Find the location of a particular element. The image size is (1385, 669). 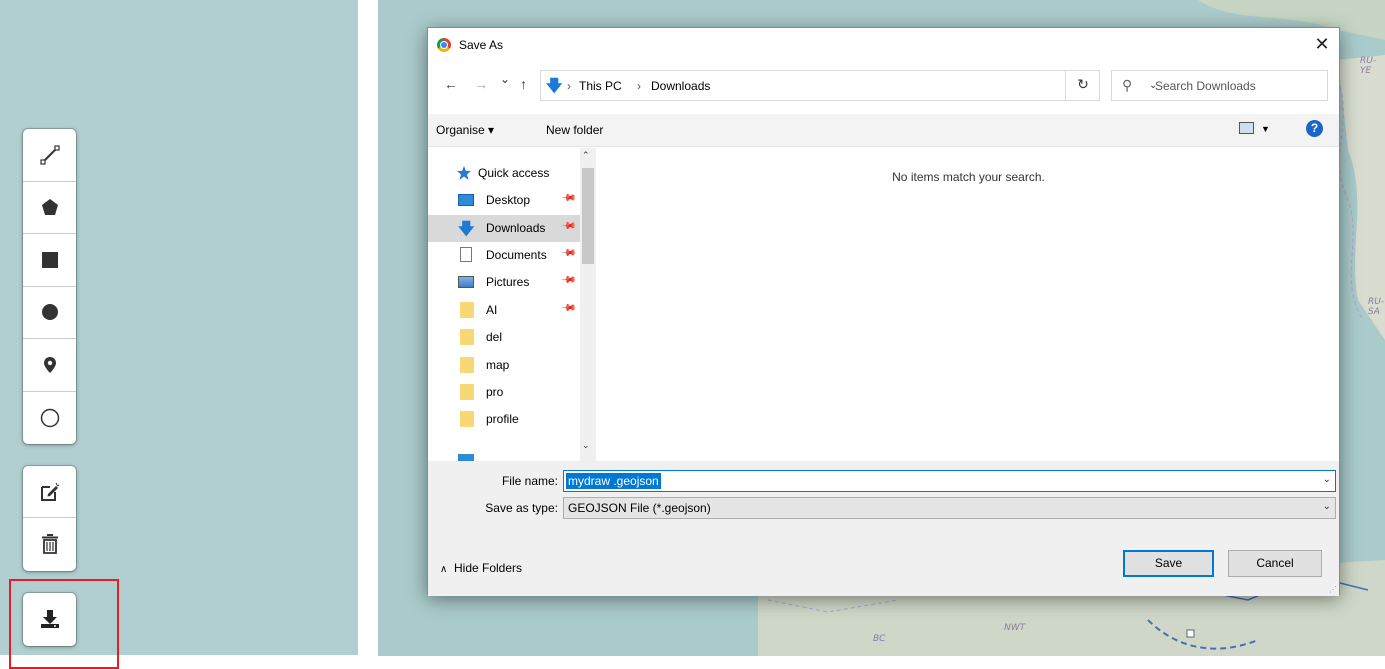

empty-state-message: No items match your search. is located at coordinates (968, 177).